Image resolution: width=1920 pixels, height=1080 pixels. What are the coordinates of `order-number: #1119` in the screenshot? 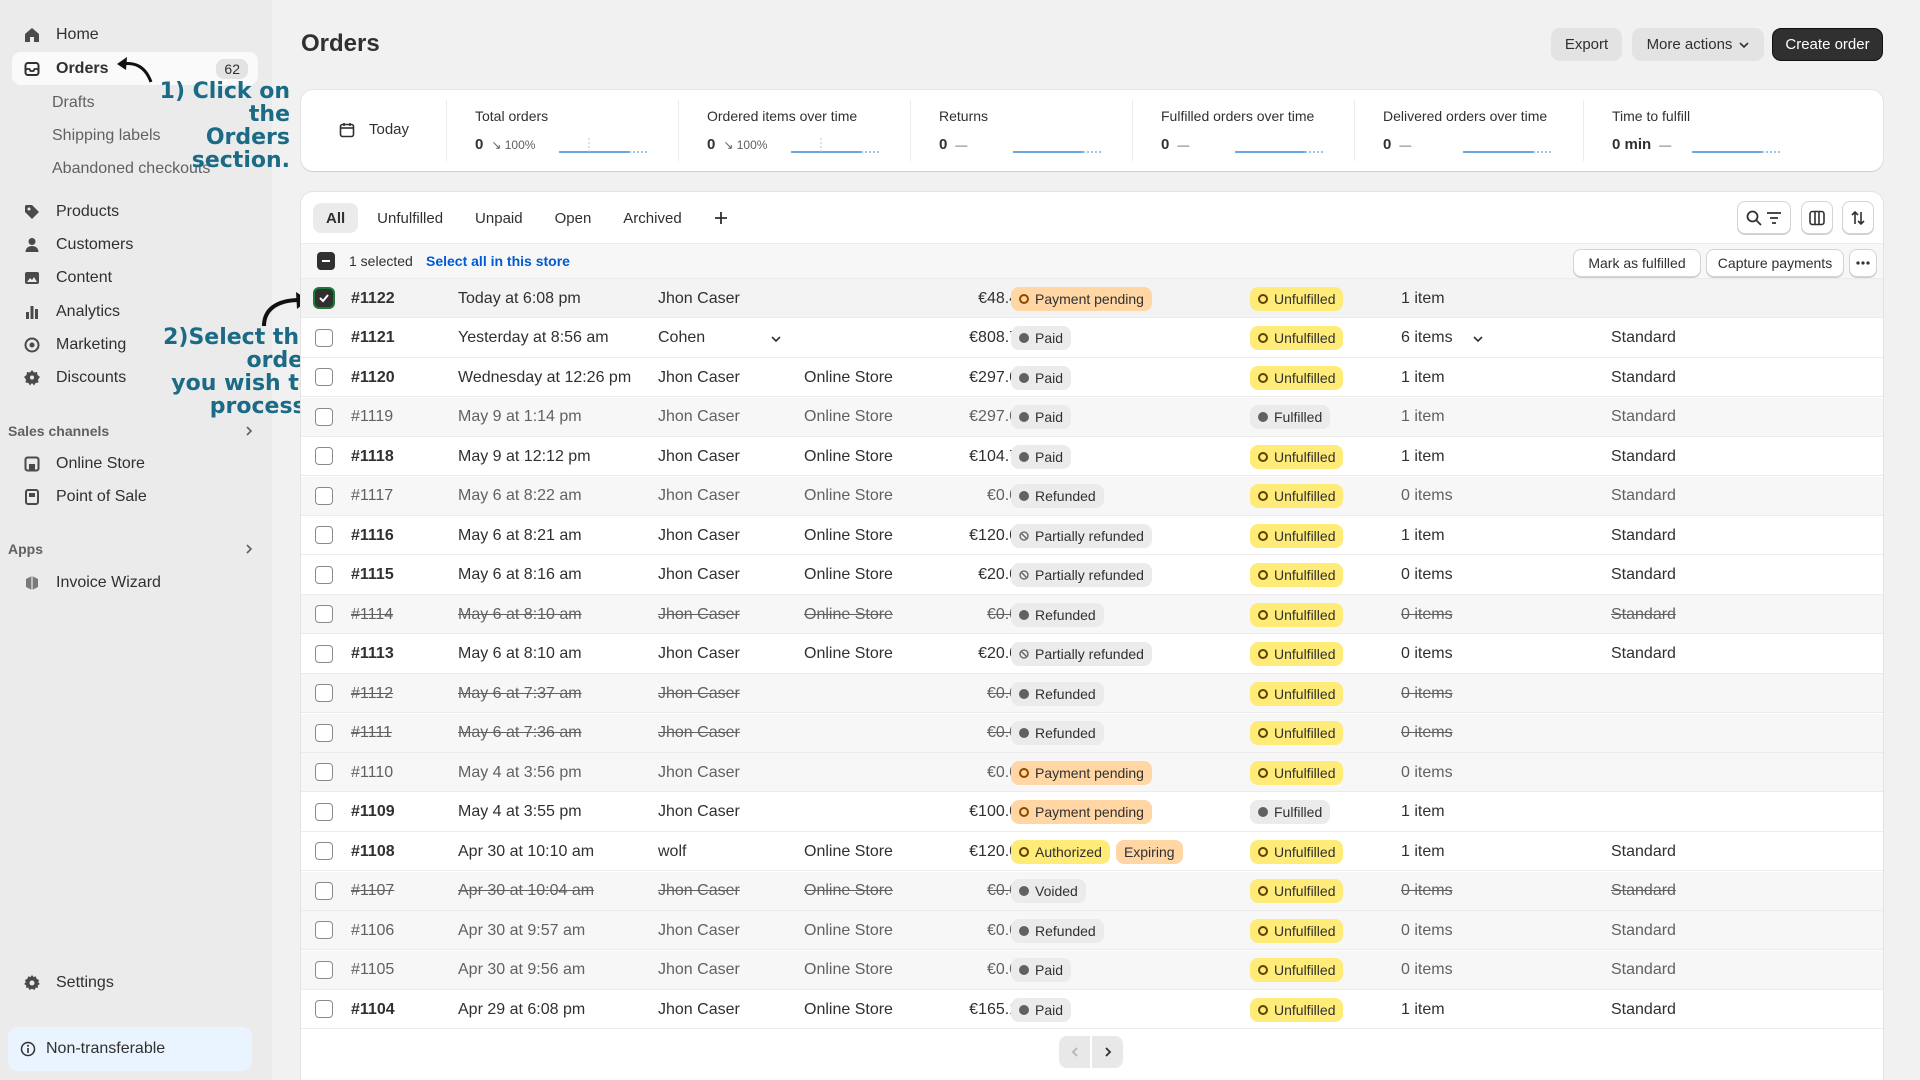 It's located at (372, 417).